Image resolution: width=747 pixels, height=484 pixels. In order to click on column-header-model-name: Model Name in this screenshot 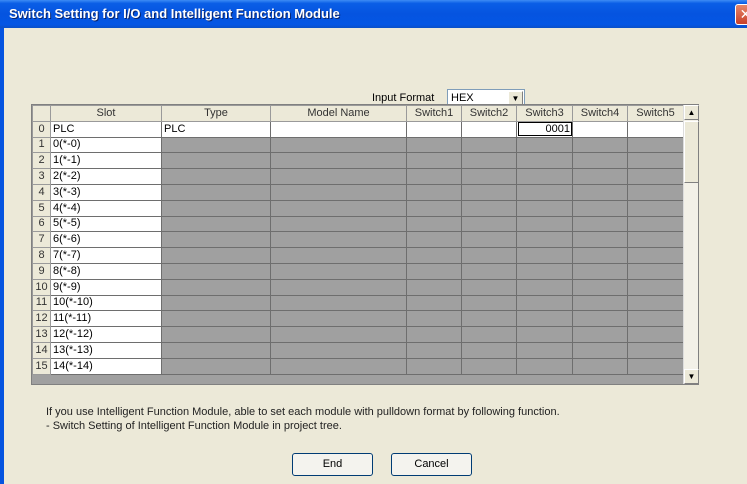, I will do `click(338, 113)`.